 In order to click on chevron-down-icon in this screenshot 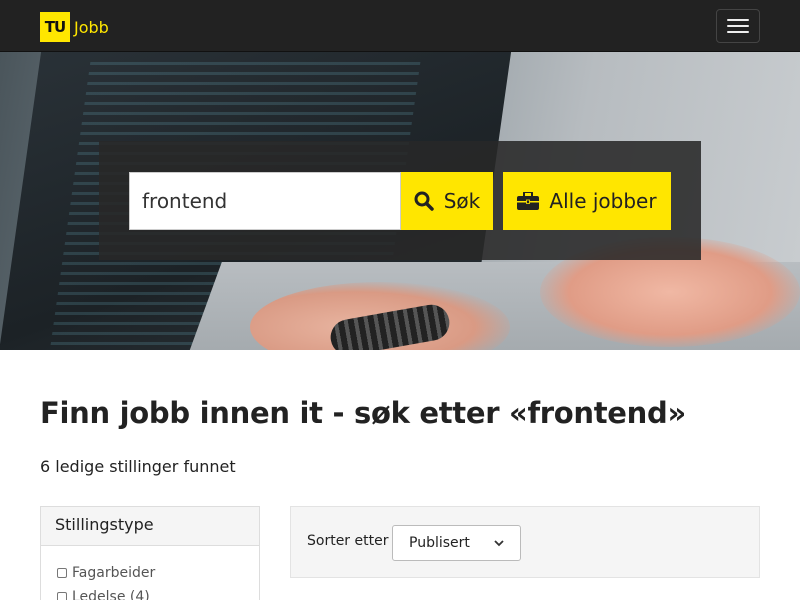, I will do `click(499, 543)`.